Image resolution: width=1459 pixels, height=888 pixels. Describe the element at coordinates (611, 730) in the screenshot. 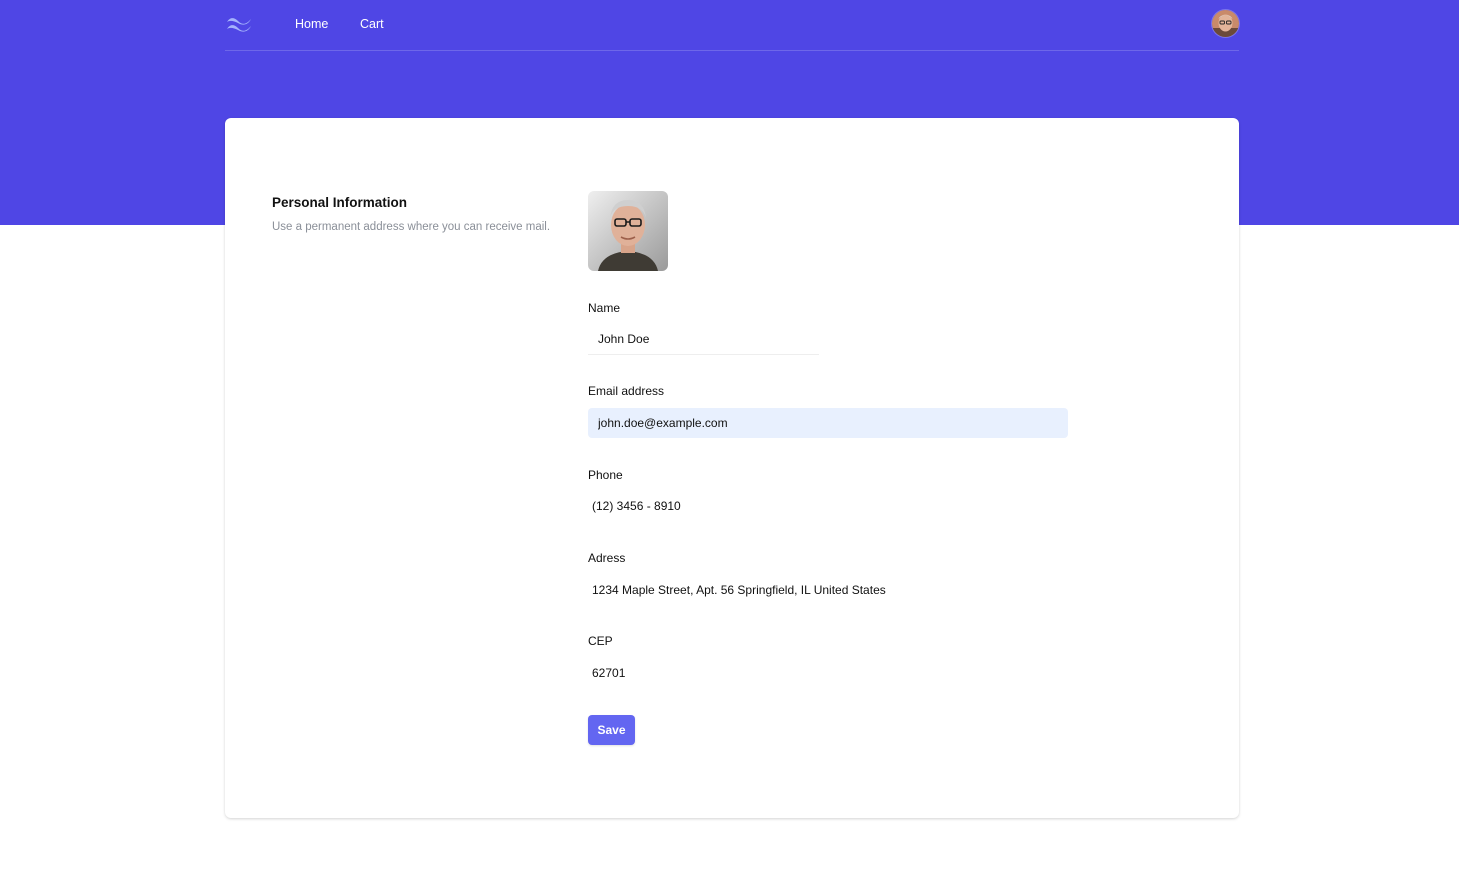

I see `save-button: Save` at that location.